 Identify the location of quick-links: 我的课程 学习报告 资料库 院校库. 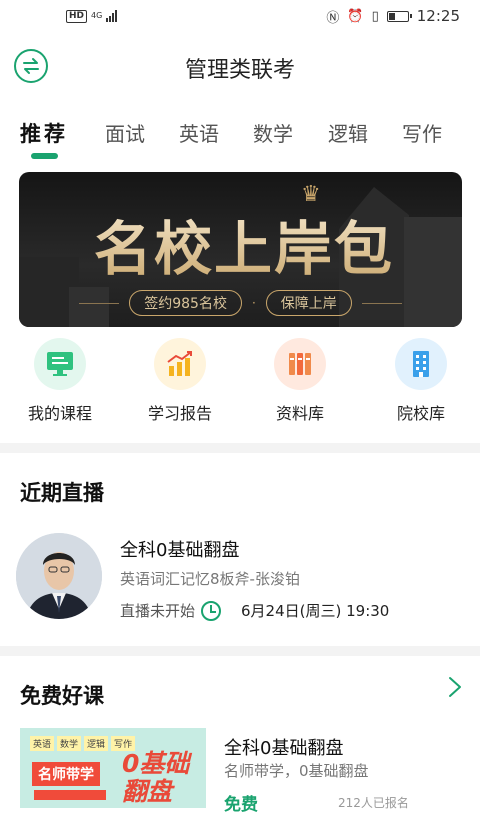
(240, 383).